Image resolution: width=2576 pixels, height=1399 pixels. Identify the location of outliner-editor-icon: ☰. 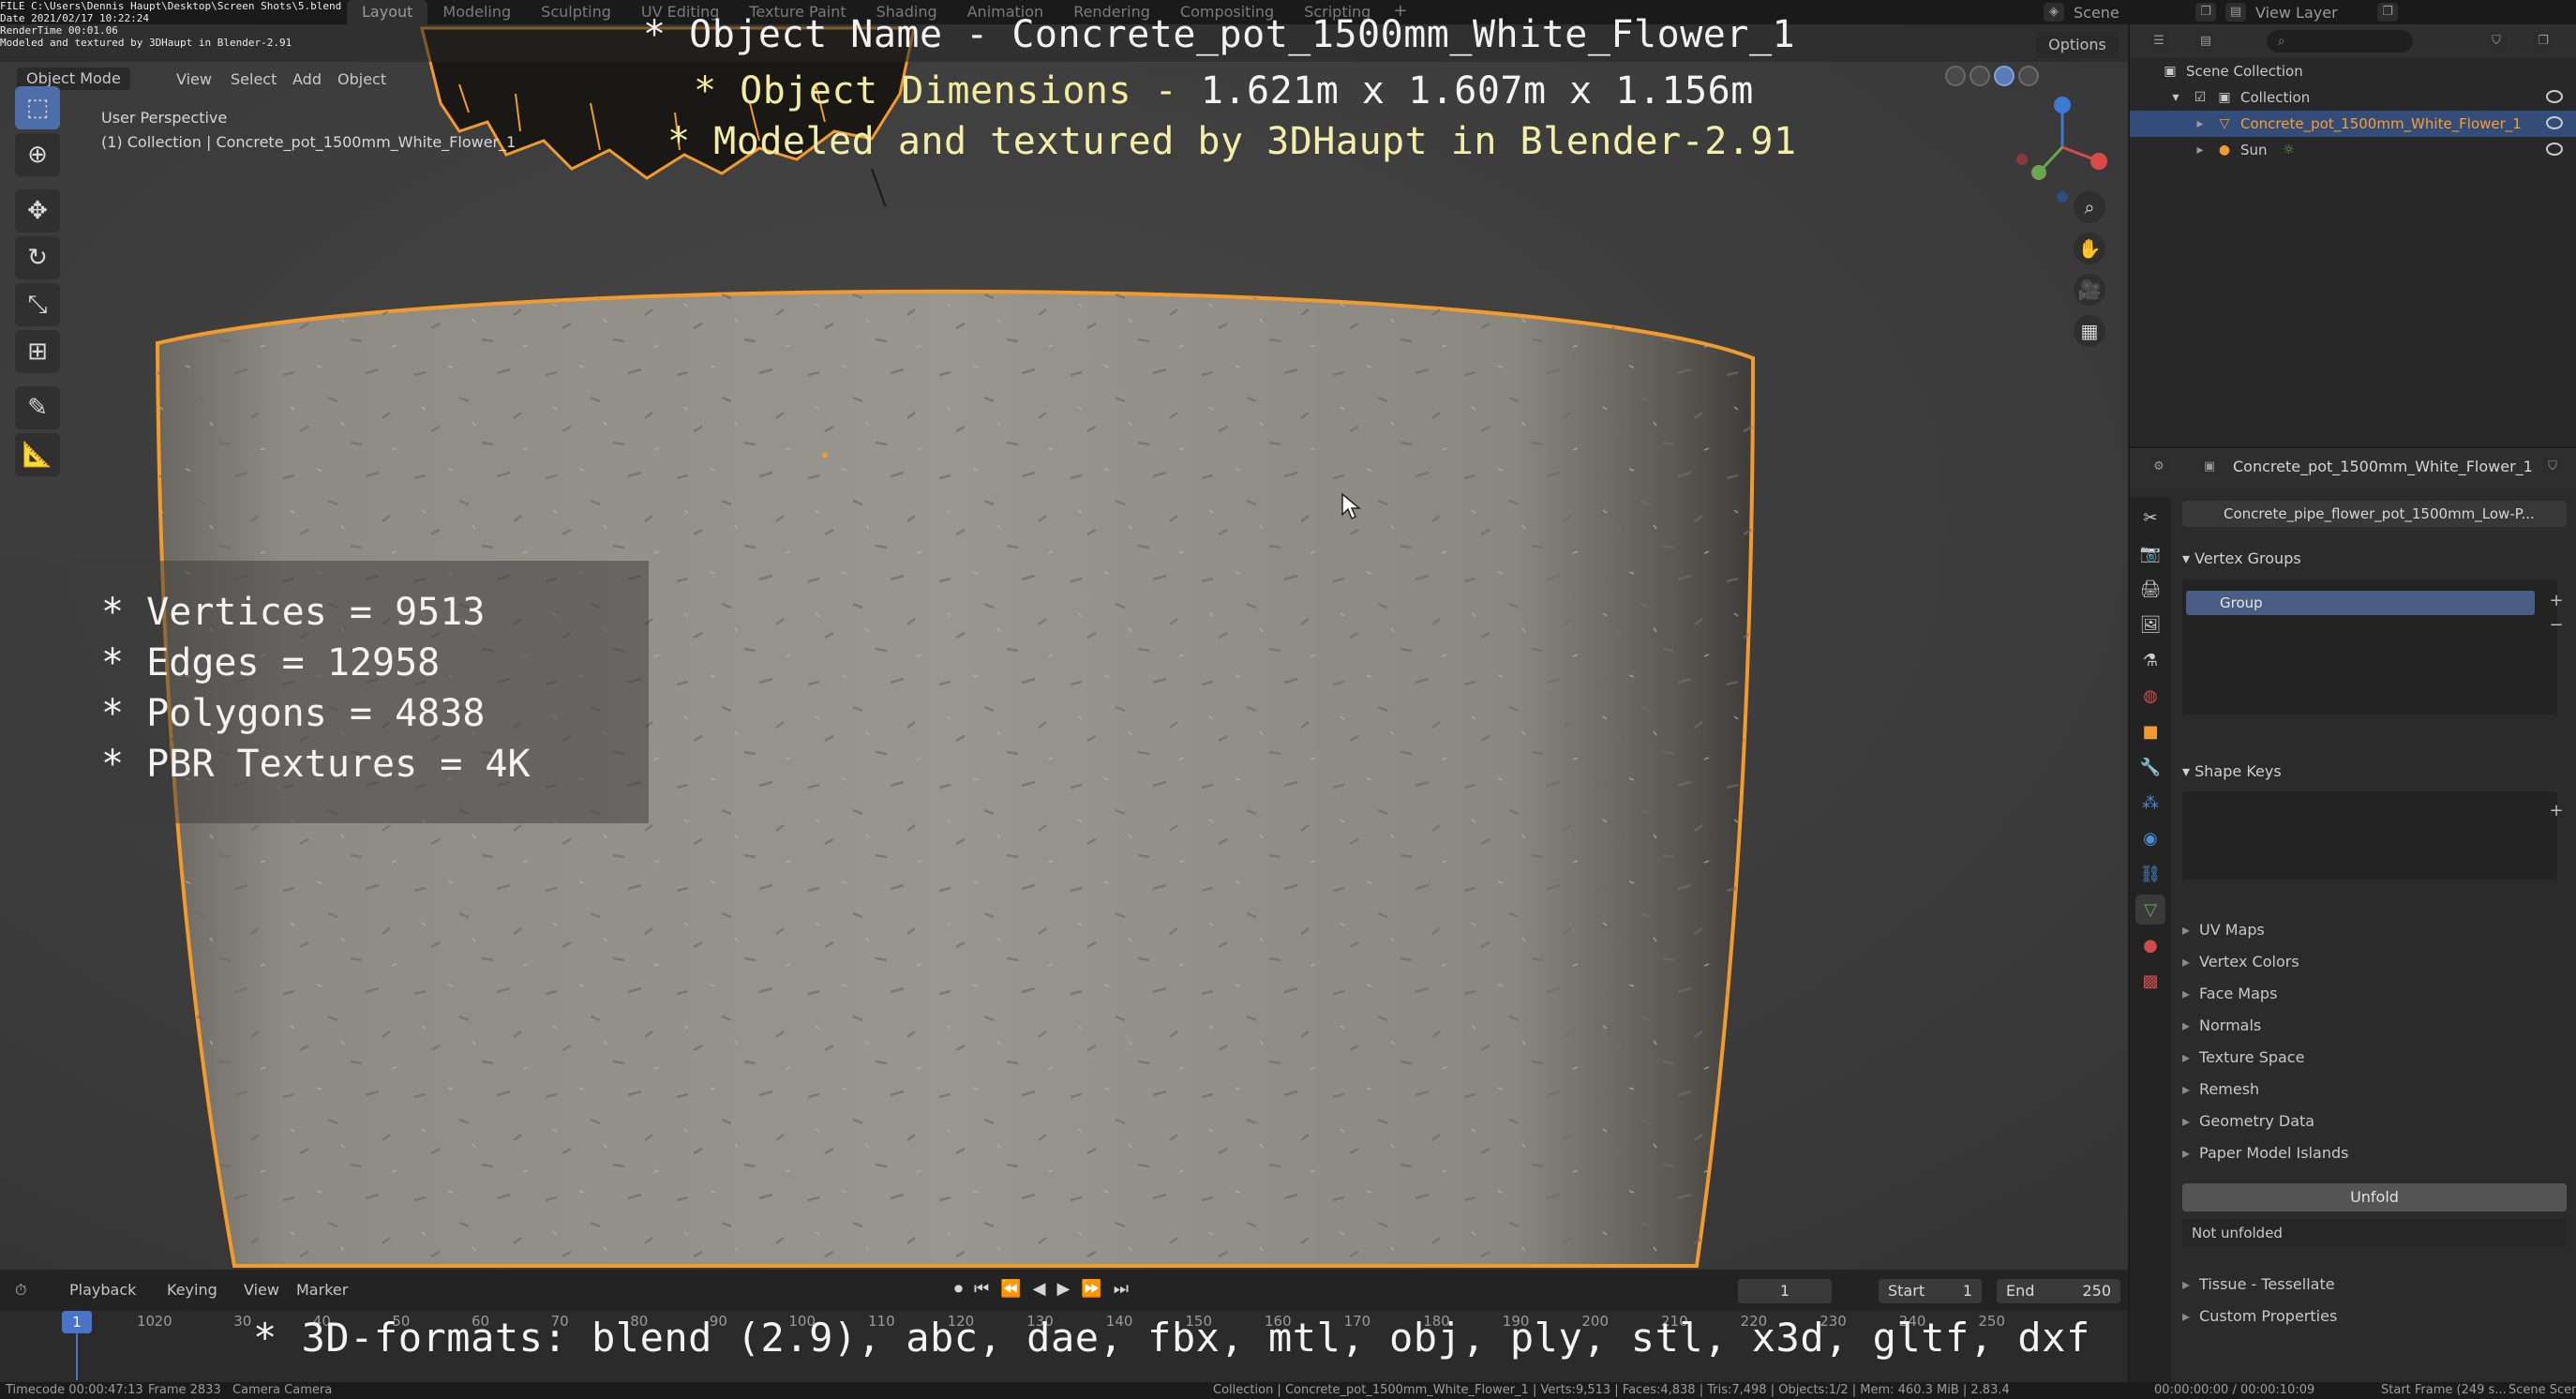
(2159, 41).